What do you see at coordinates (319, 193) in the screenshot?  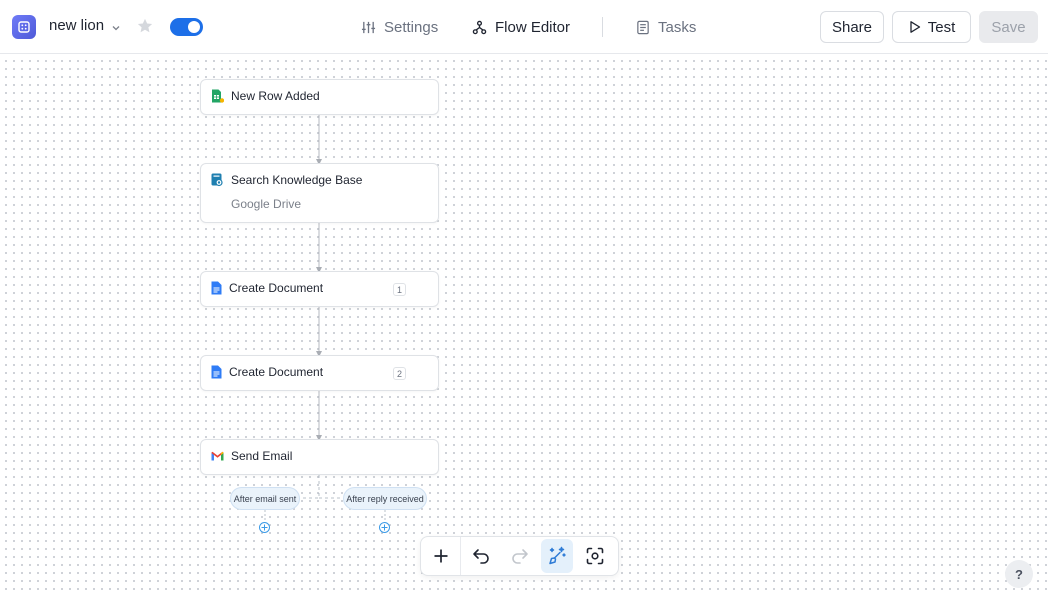 I see `node-search-knowledge-base: Search Knowledge Base Google Drive` at bounding box center [319, 193].